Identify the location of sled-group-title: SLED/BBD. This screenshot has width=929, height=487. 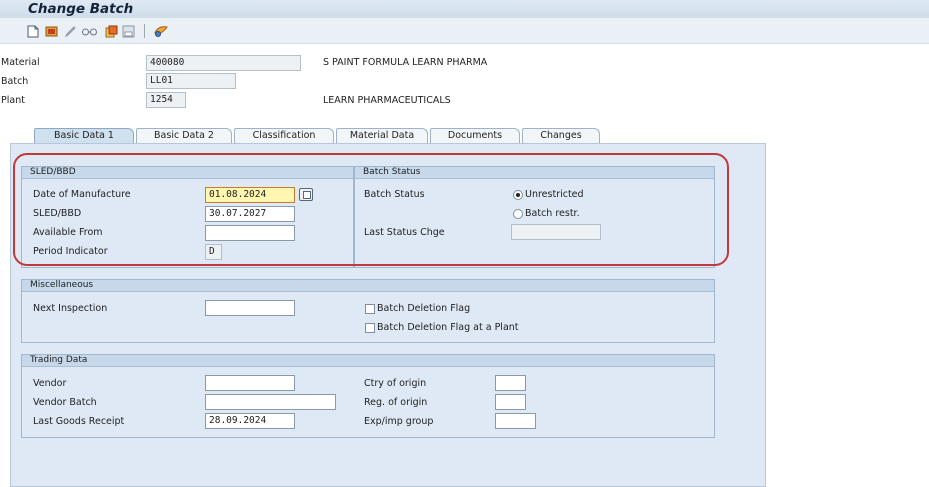
(187, 173).